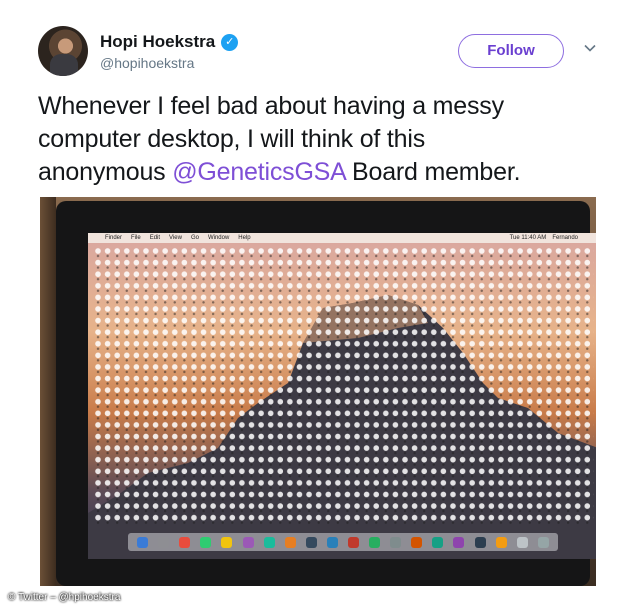 The width and height of the screenshot is (634, 608). Describe the element at coordinates (244, 238) in the screenshot. I see `menu-item-help: Help` at that location.